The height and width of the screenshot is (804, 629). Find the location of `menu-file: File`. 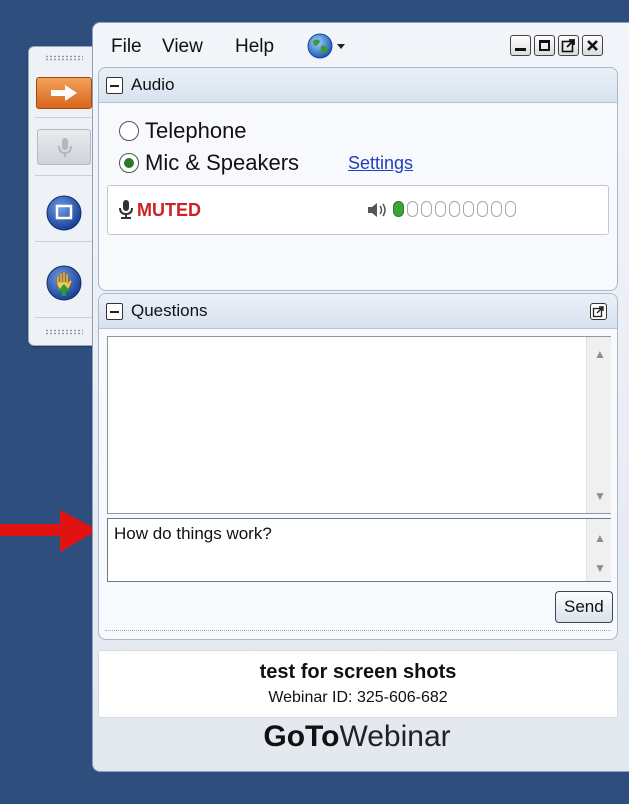

menu-file: File is located at coordinates (126, 47).